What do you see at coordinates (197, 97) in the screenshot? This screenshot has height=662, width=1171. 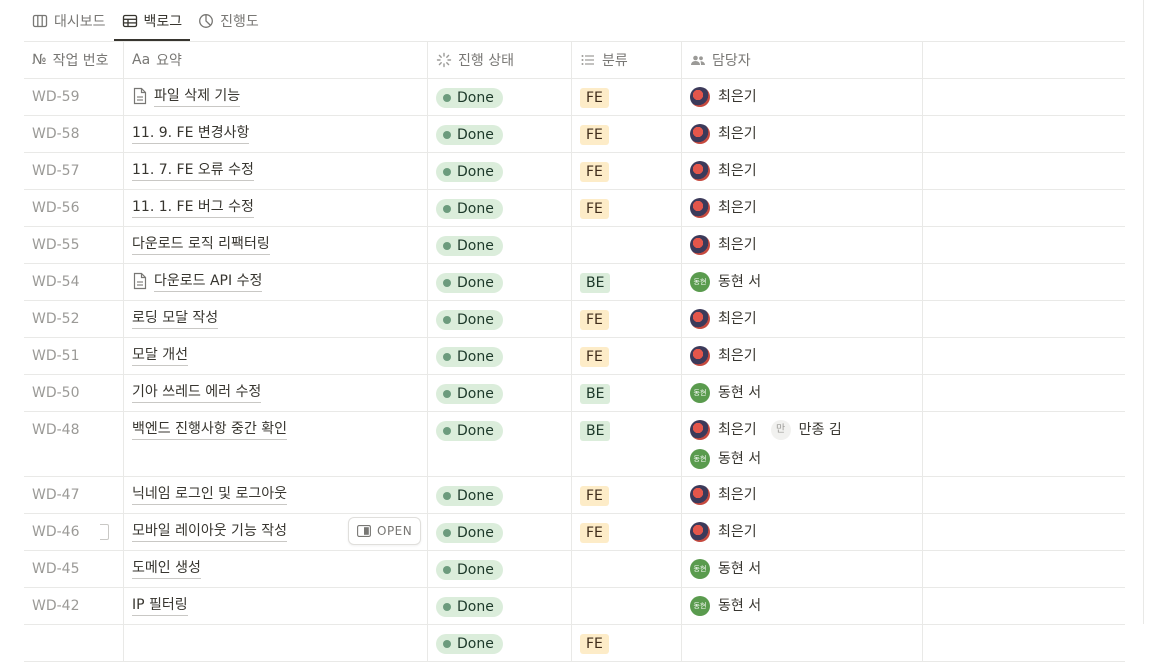 I see `row-summary: 파일 삭제 기능` at bounding box center [197, 97].